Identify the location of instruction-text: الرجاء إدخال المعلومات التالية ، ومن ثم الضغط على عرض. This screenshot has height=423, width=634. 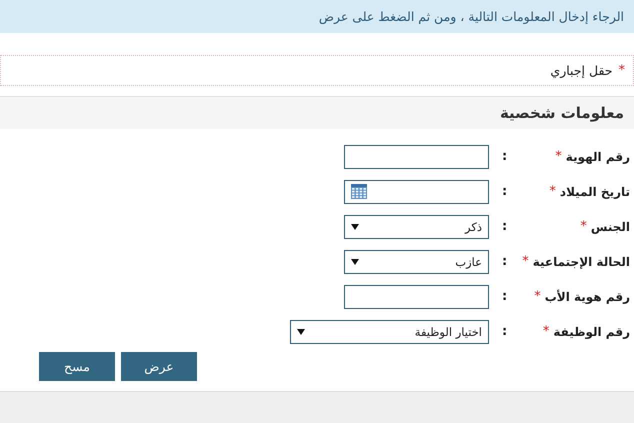
(471, 16).